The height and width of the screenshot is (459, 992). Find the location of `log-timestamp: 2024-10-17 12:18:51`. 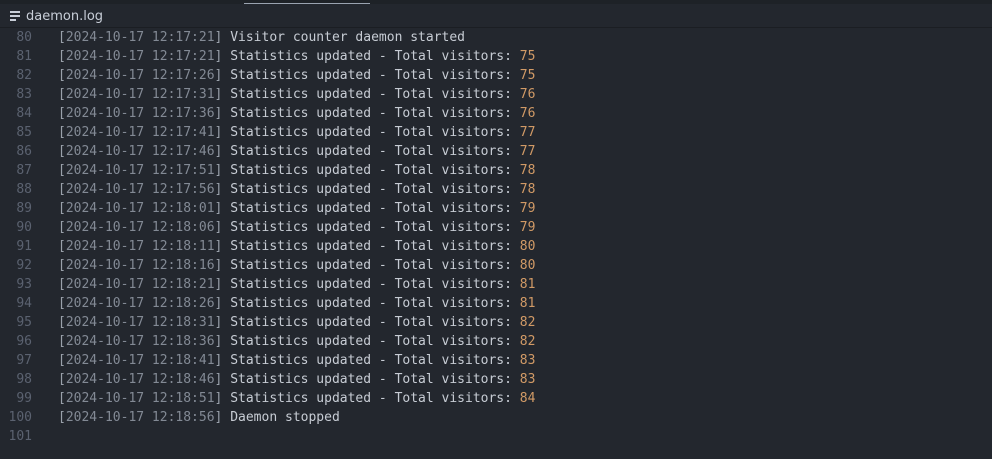

log-timestamp: 2024-10-17 12:18:51 is located at coordinates (140, 398).